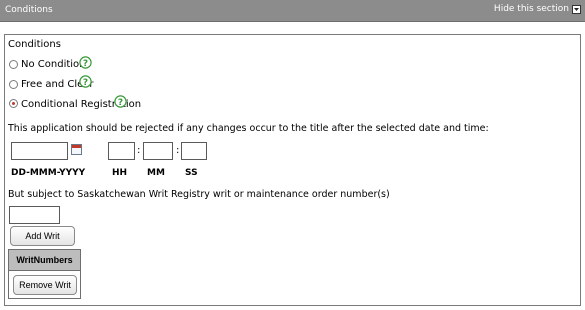 The height and width of the screenshot is (310, 585). I want to click on second-input, so click(194, 151).